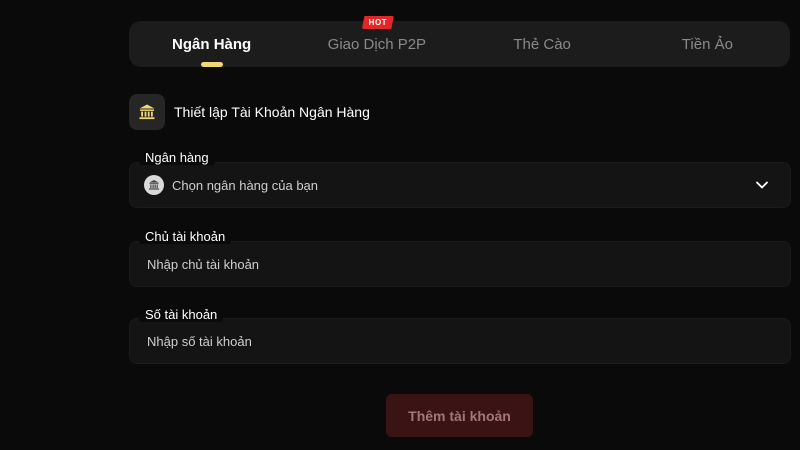  I want to click on section-header: Thiết lập Tài Khoản Ngân Hàng, so click(249, 112).